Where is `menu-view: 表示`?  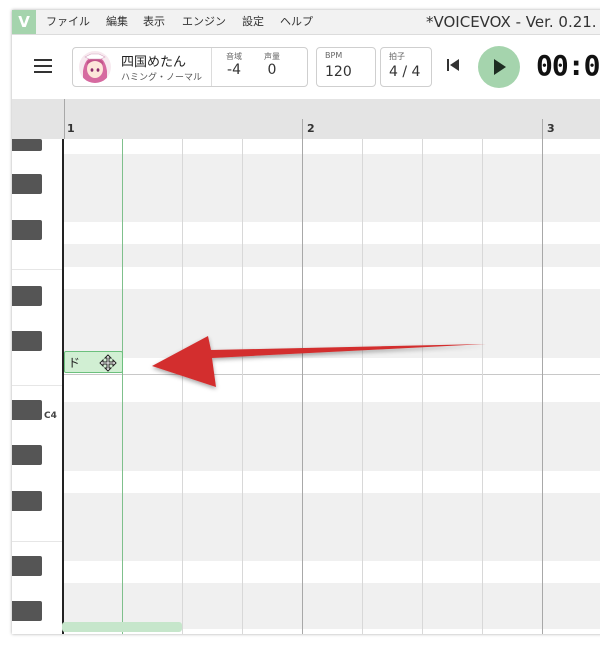
menu-view: 表示 is located at coordinates (154, 22).